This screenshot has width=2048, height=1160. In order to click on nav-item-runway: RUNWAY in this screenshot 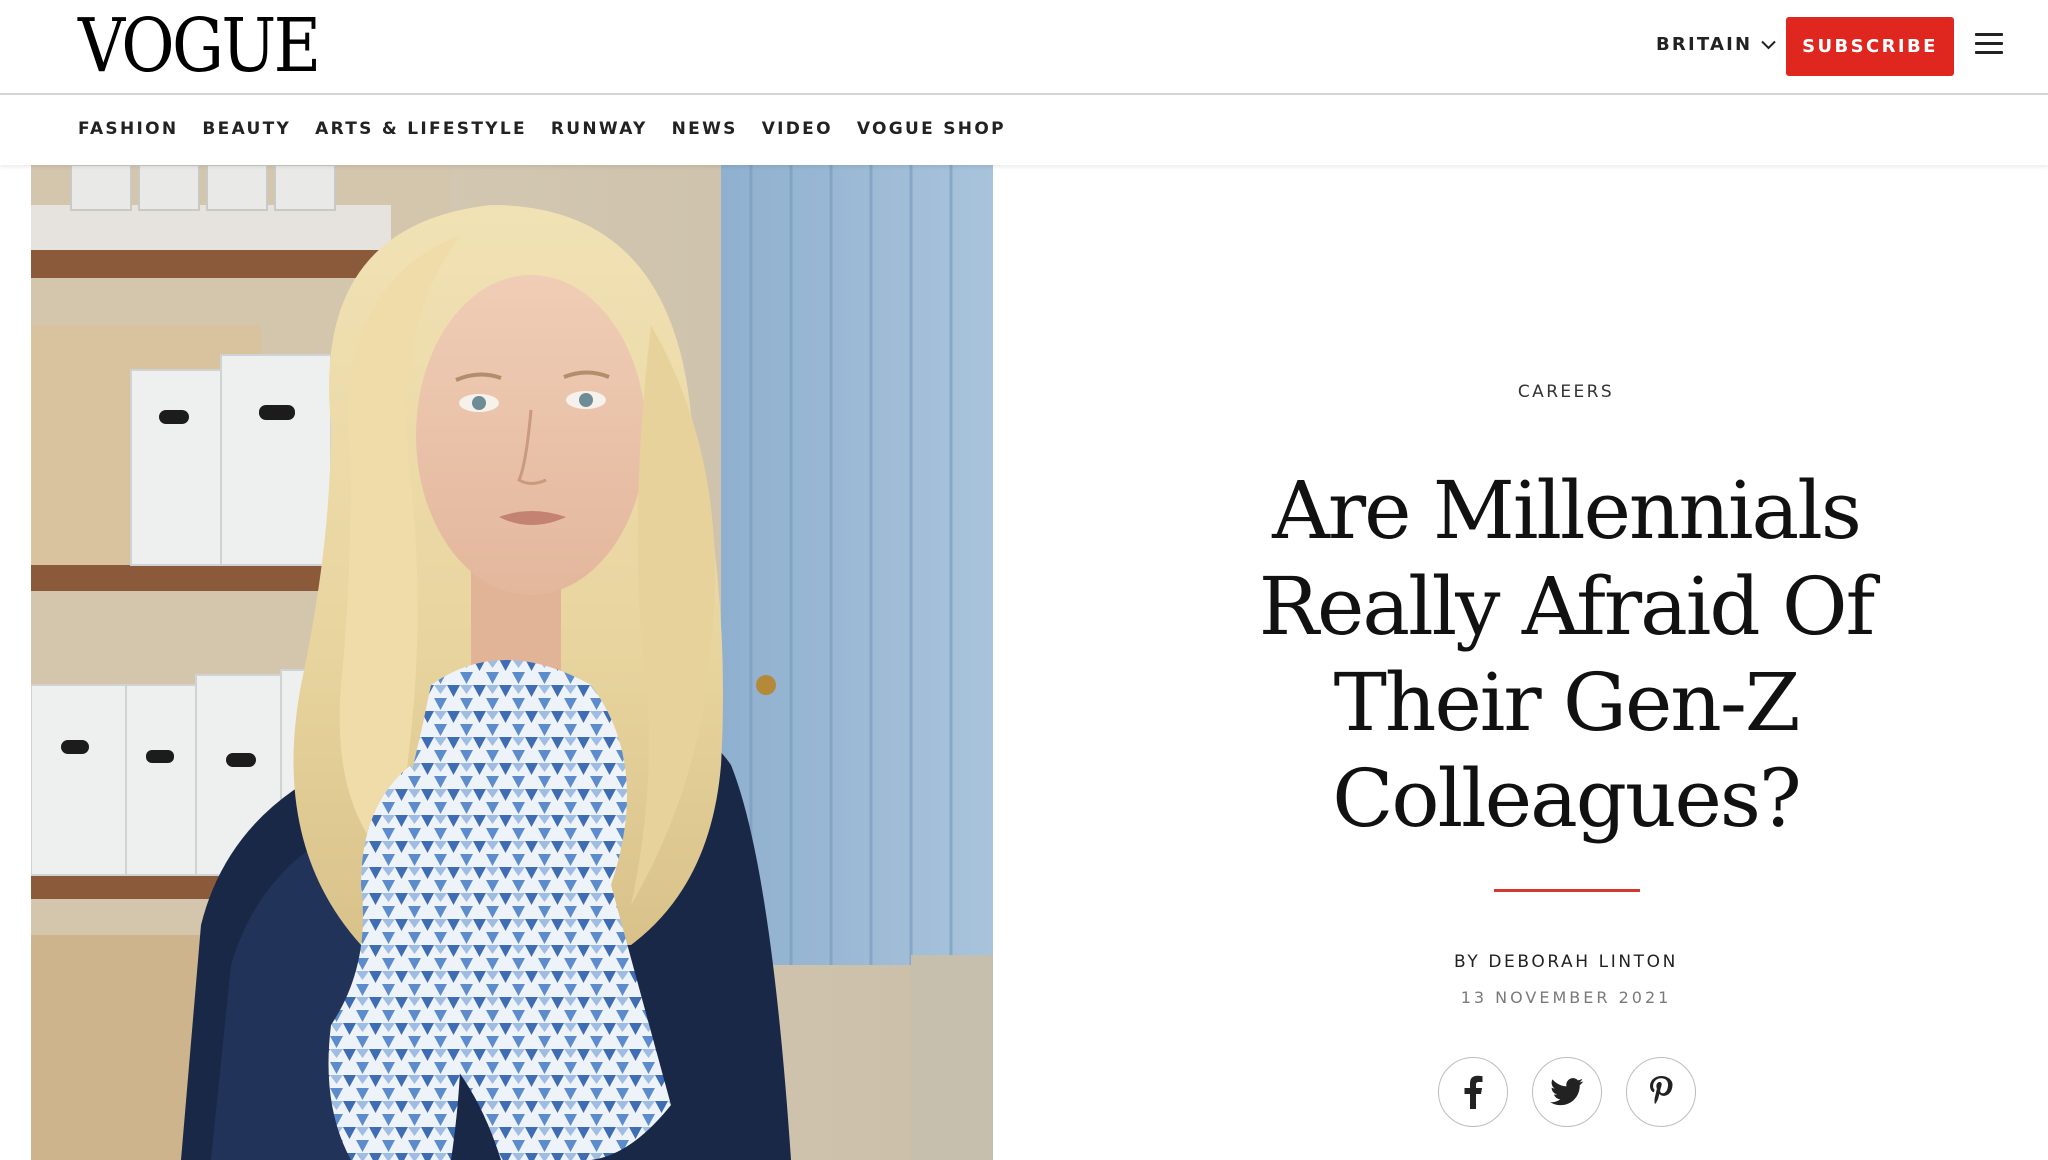, I will do `click(599, 129)`.